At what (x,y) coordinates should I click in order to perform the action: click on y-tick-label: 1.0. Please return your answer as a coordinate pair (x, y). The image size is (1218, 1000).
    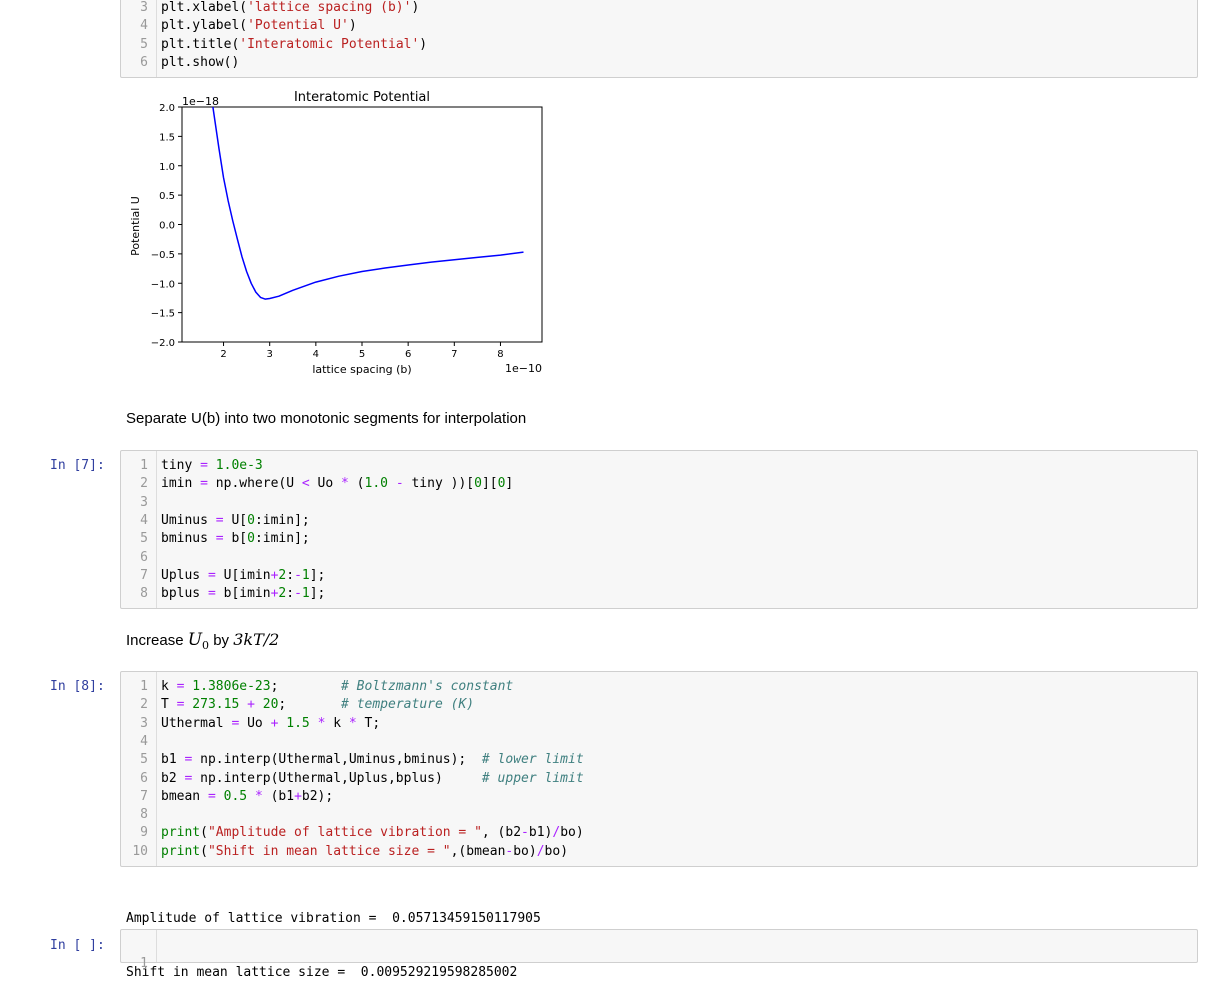
    Looking at the image, I should click on (167, 167).